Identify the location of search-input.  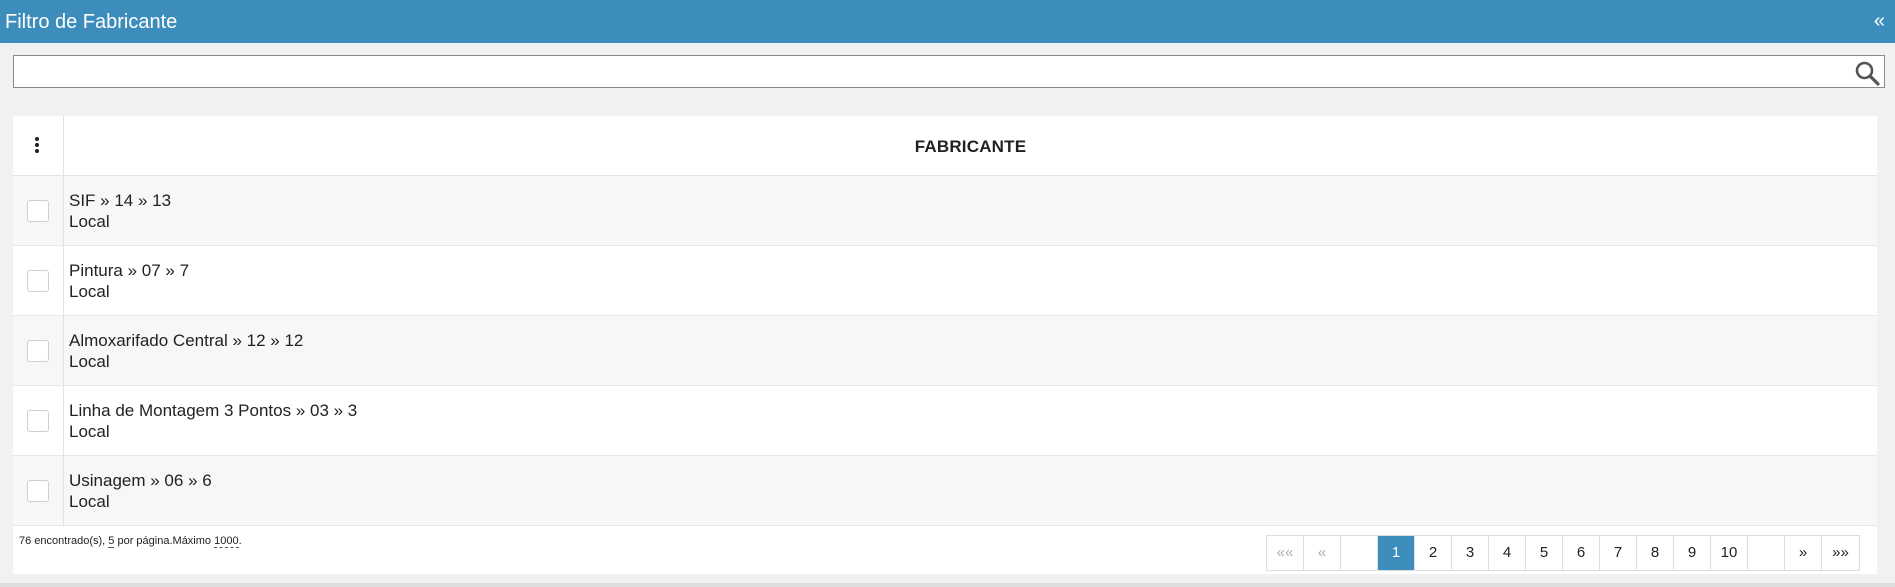
(932, 71).